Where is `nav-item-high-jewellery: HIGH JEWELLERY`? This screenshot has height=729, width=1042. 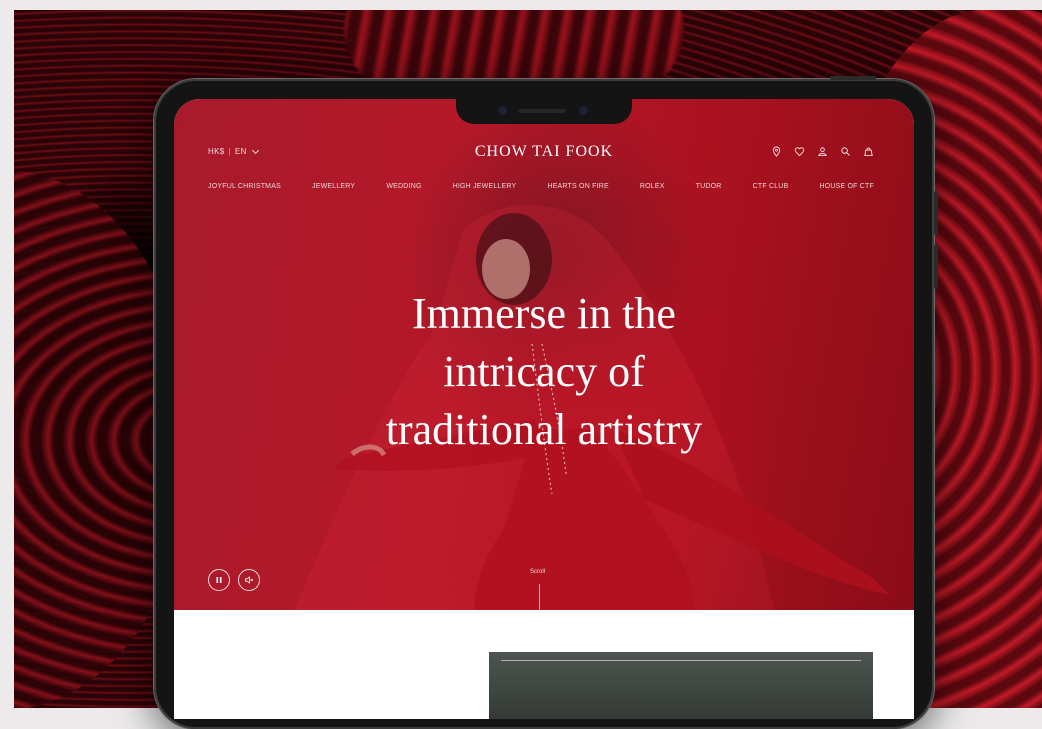
nav-item-high-jewellery: HIGH JEWELLERY is located at coordinates (485, 186).